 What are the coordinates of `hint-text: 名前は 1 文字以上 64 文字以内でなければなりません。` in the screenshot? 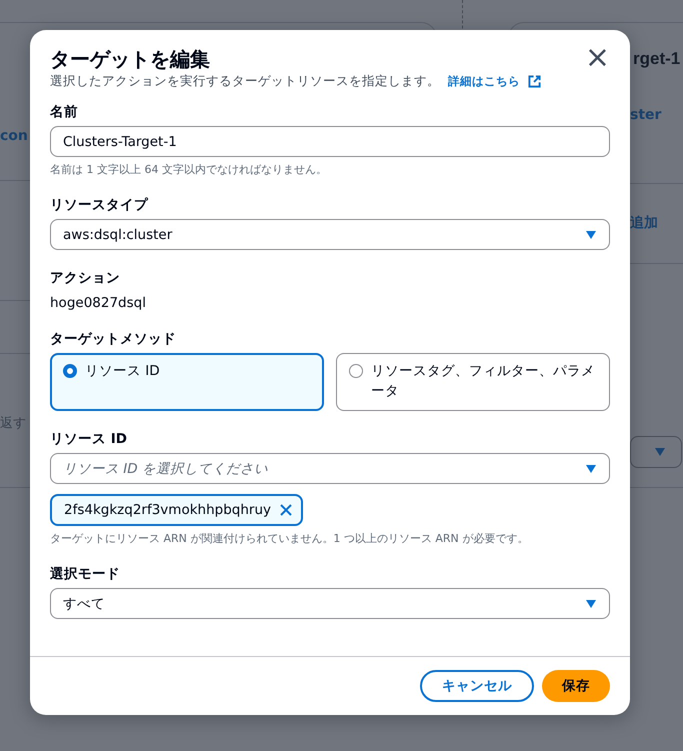 It's located at (189, 169).